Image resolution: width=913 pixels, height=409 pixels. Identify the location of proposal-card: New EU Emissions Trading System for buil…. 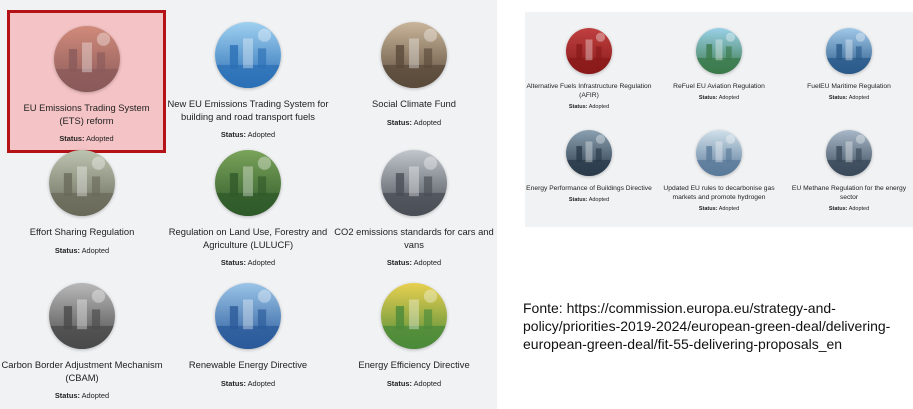
(248, 80).